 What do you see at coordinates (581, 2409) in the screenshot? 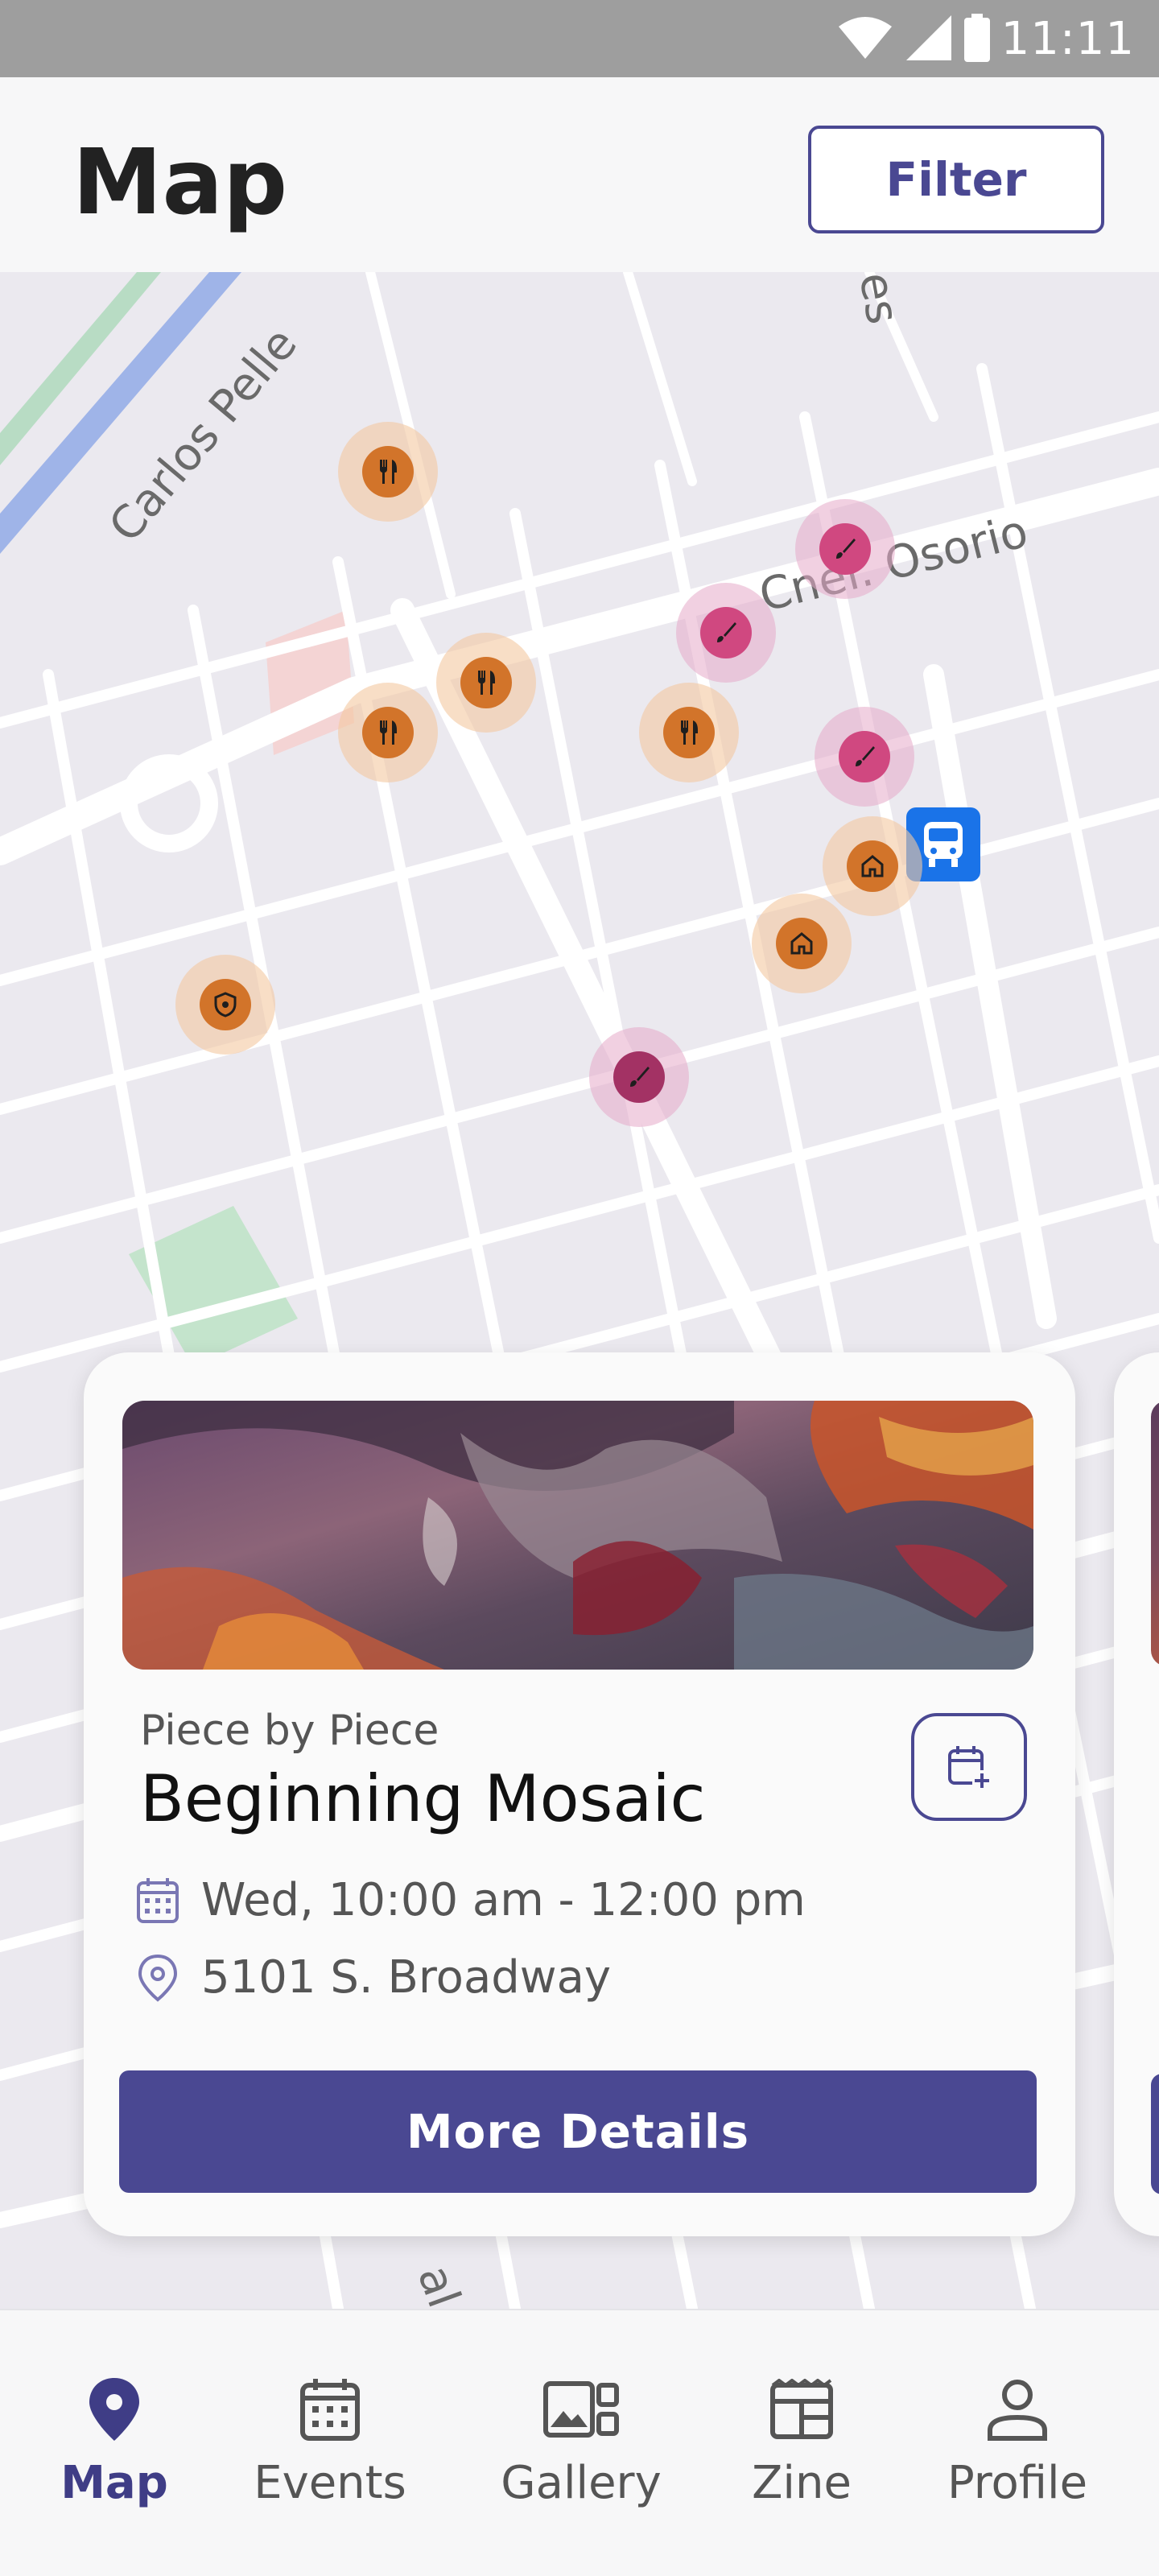
I see `gallery-icon` at bounding box center [581, 2409].